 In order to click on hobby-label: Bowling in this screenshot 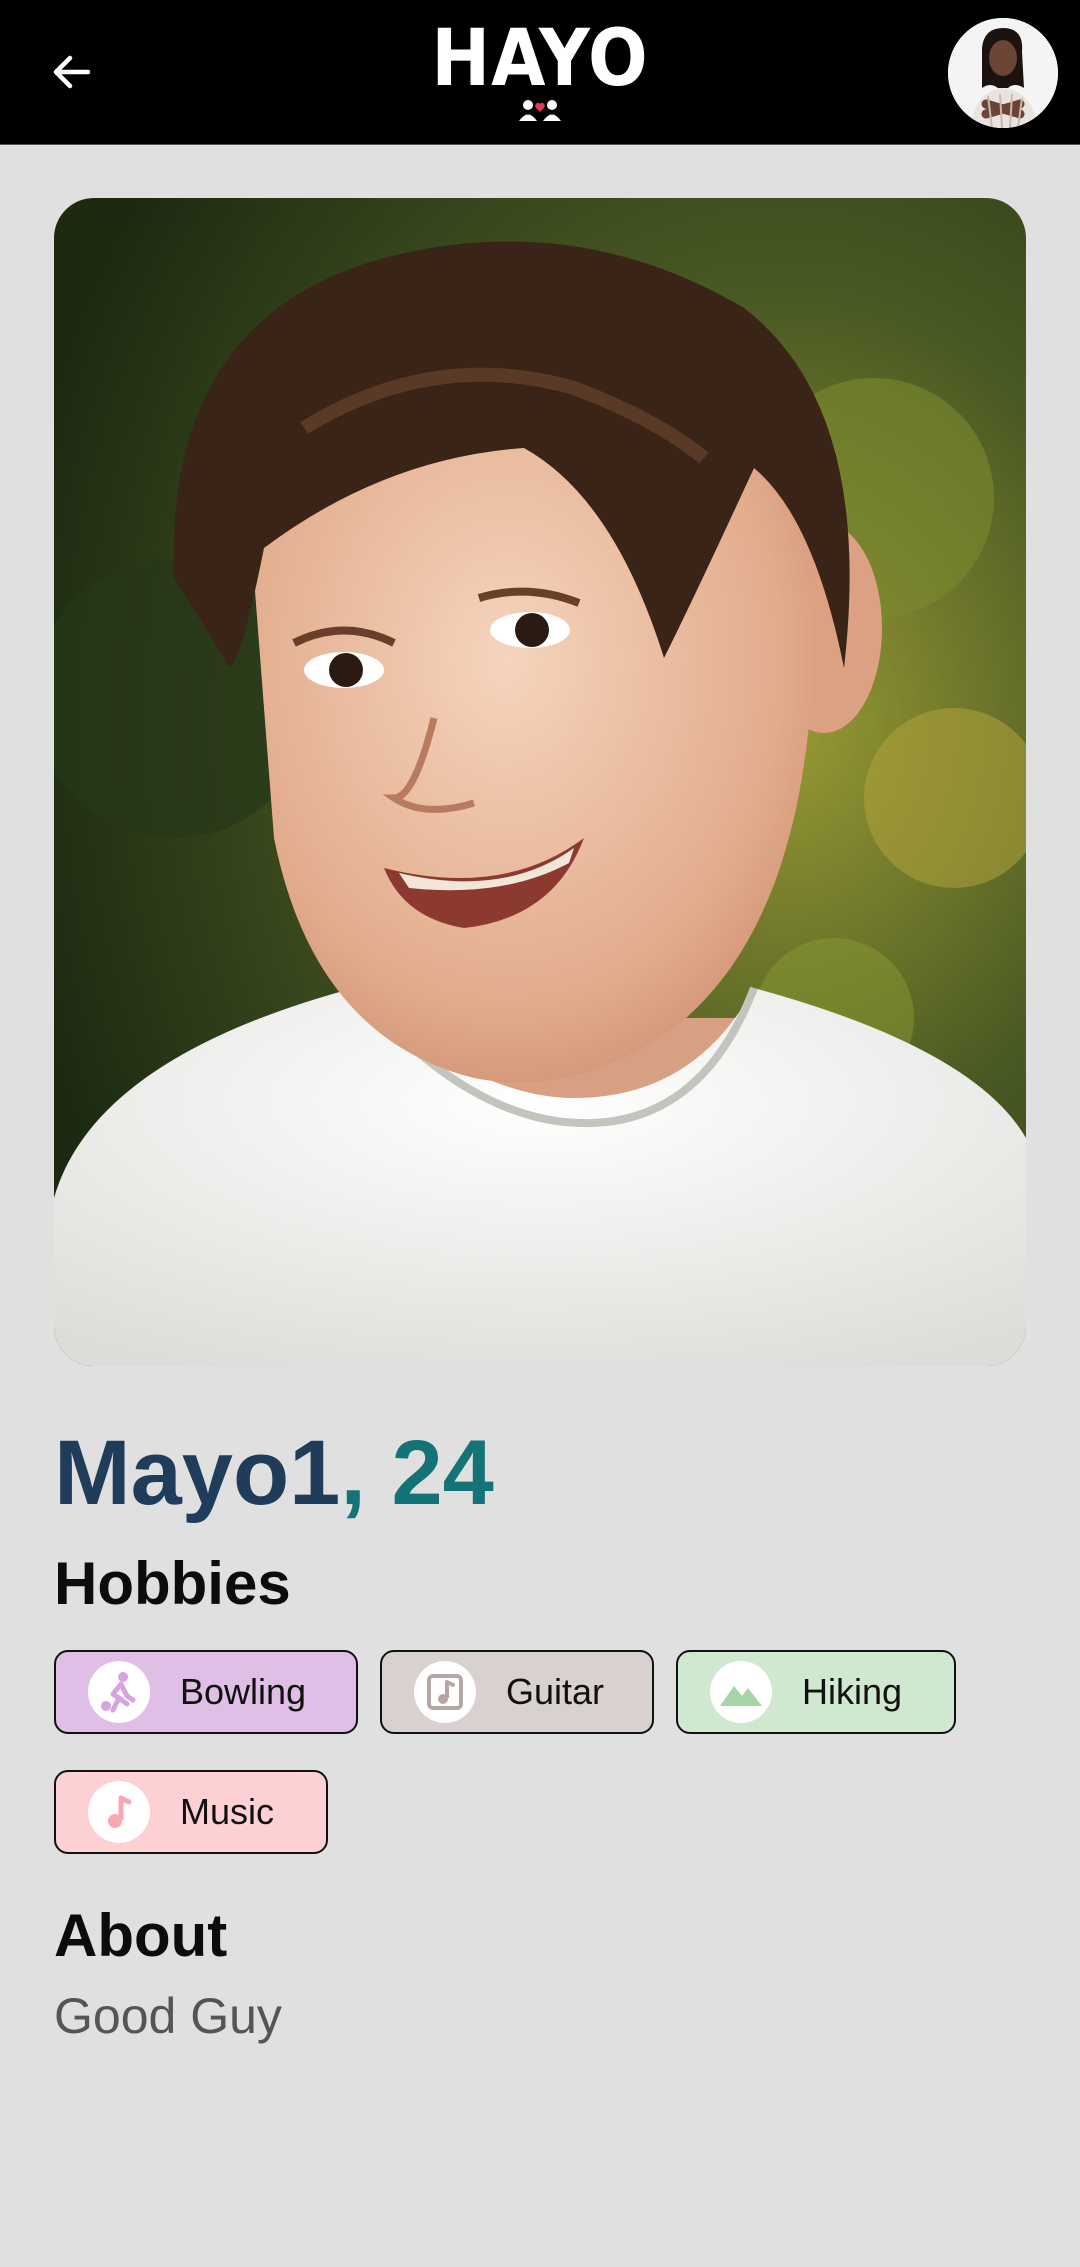, I will do `click(243, 1691)`.